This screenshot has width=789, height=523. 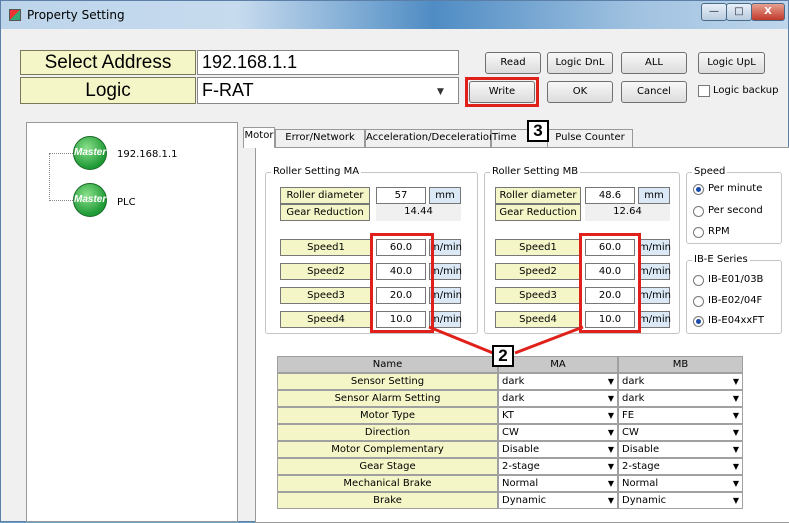 What do you see at coordinates (580, 92) in the screenshot?
I see `ok-button: OK` at bounding box center [580, 92].